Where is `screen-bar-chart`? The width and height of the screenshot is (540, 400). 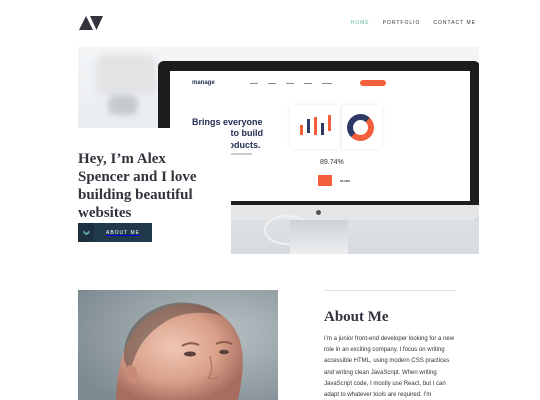 screen-bar-chart is located at coordinates (316, 127).